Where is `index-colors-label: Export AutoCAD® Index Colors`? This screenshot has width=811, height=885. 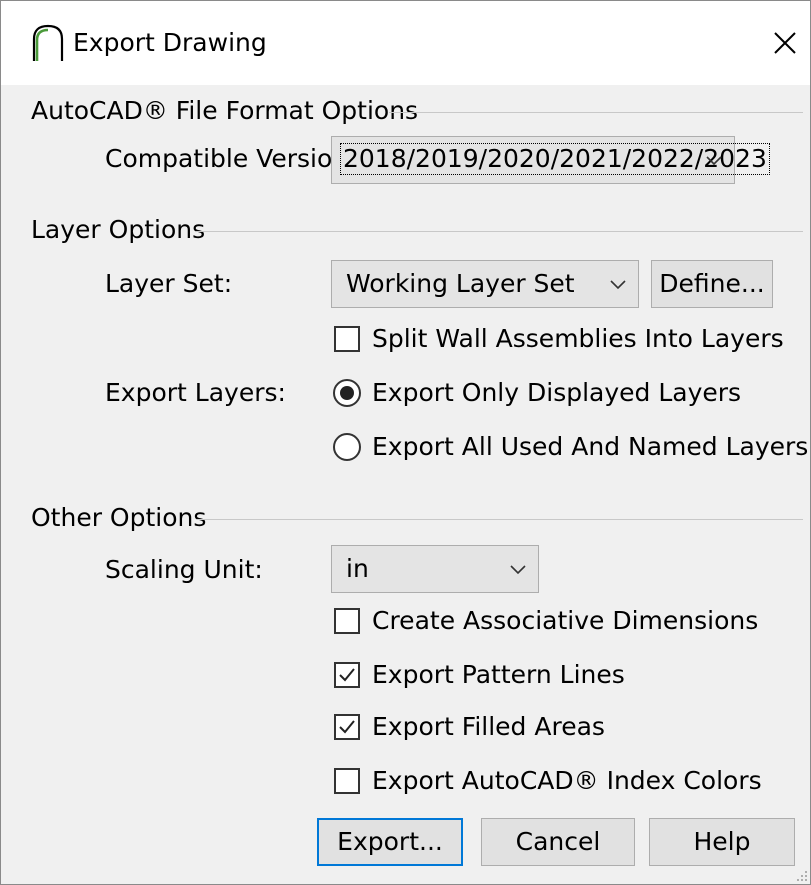 index-colors-label: Export AutoCAD® Index Colors is located at coordinates (567, 780).